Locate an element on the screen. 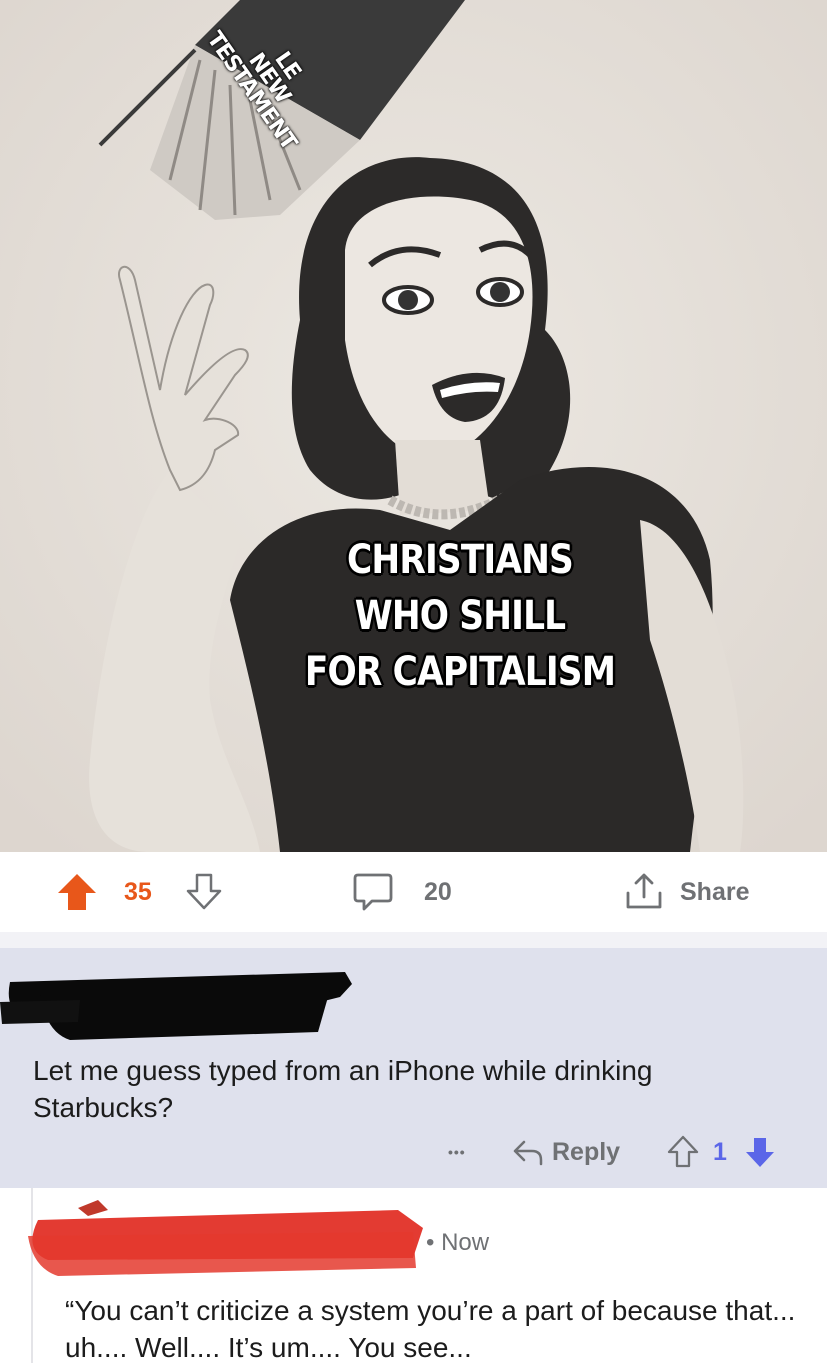 The height and width of the screenshot is (1366, 827). more-options-icon: ••• is located at coordinates (457, 1152).